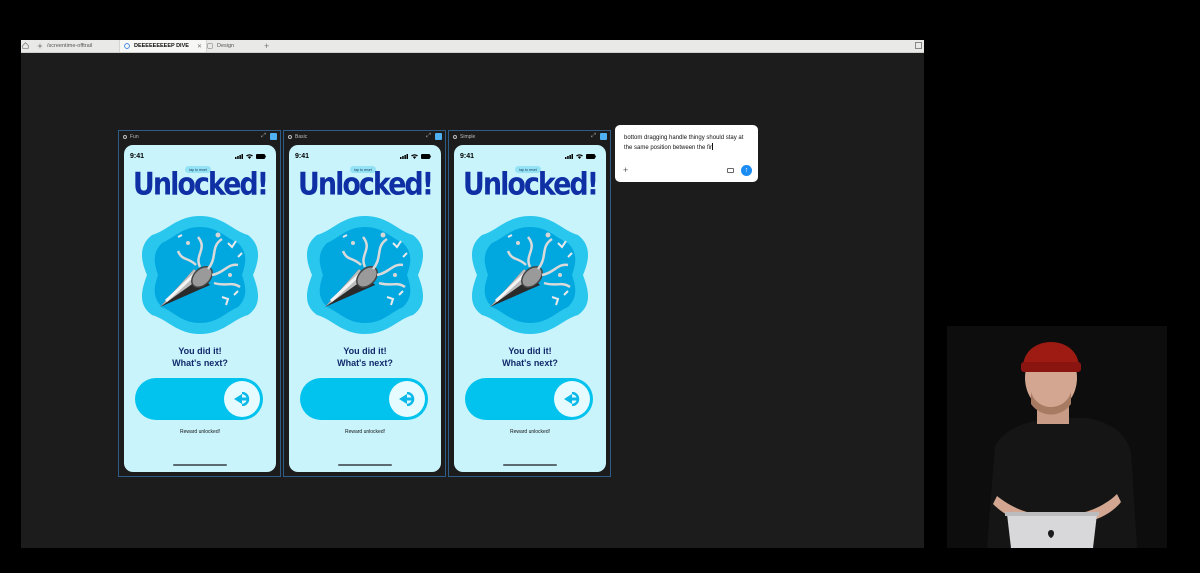 The height and width of the screenshot is (573, 1200). Describe the element at coordinates (40, 46) in the screenshot. I see `sparkle-icon` at that location.